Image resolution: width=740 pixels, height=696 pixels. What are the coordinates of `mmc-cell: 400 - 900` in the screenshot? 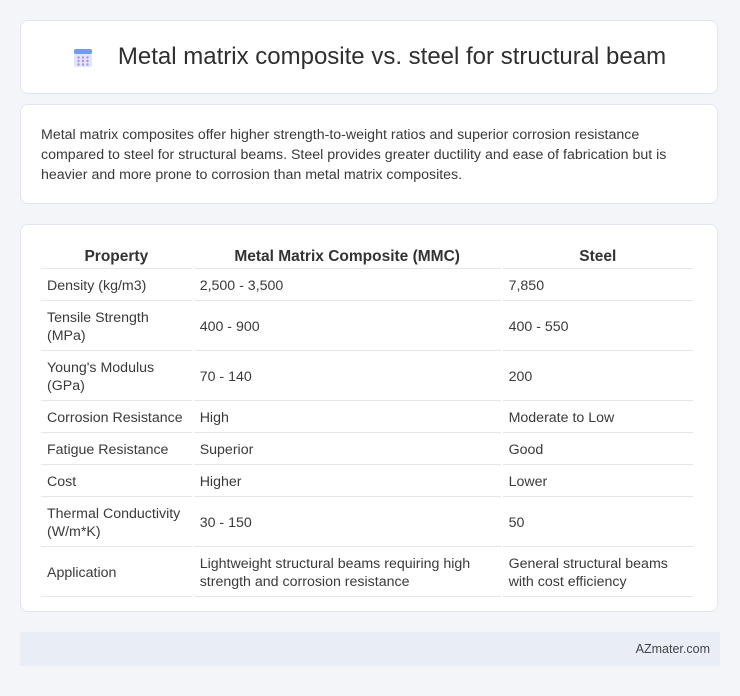 It's located at (347, 327).